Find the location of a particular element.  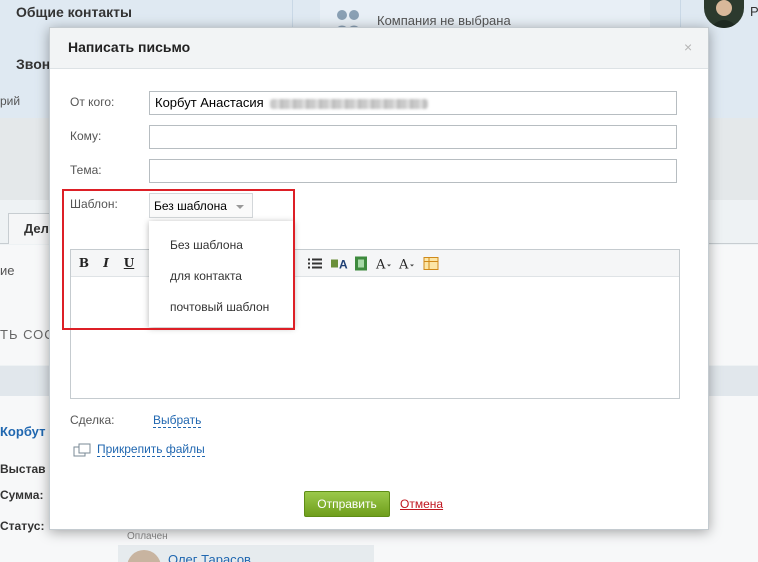

from-label: От кого: is located at coordinates (92, 102).